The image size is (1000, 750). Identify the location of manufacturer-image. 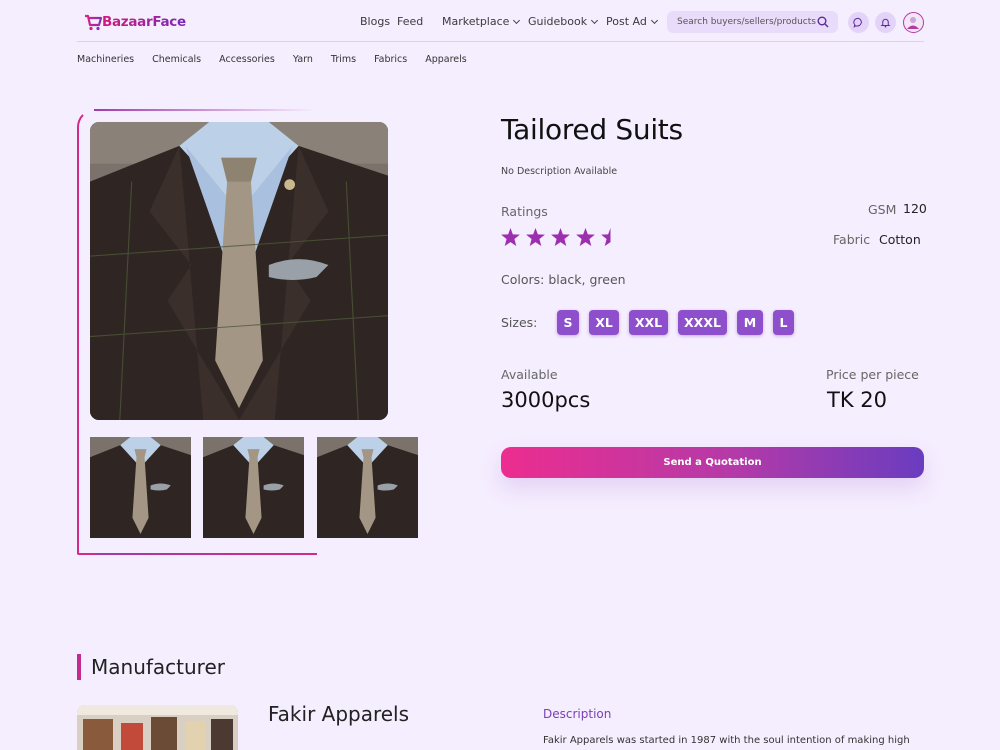
(157, 727).